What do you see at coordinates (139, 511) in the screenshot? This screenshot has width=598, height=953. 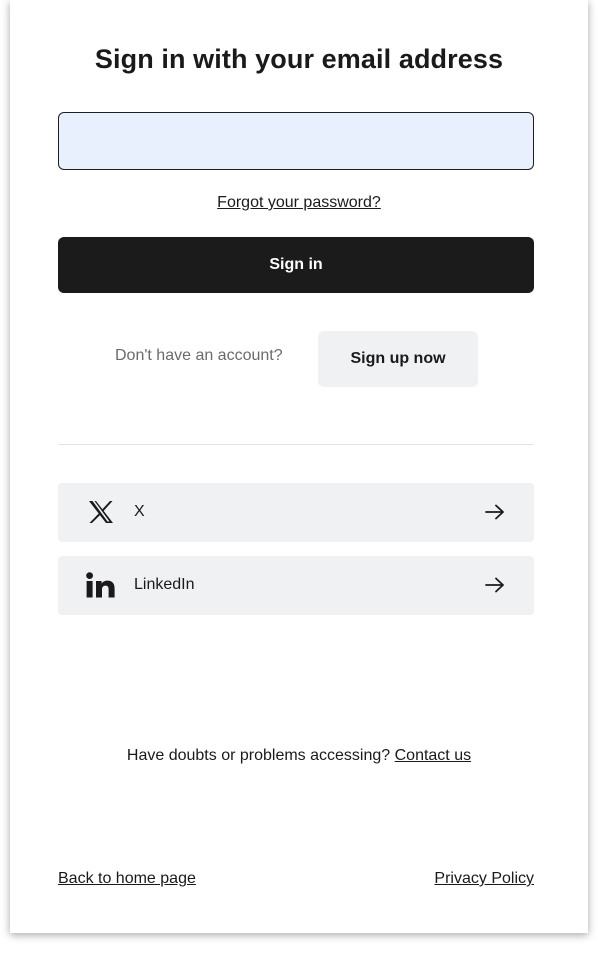 I see `social-label-x: X` at bounding box center [139, 511].